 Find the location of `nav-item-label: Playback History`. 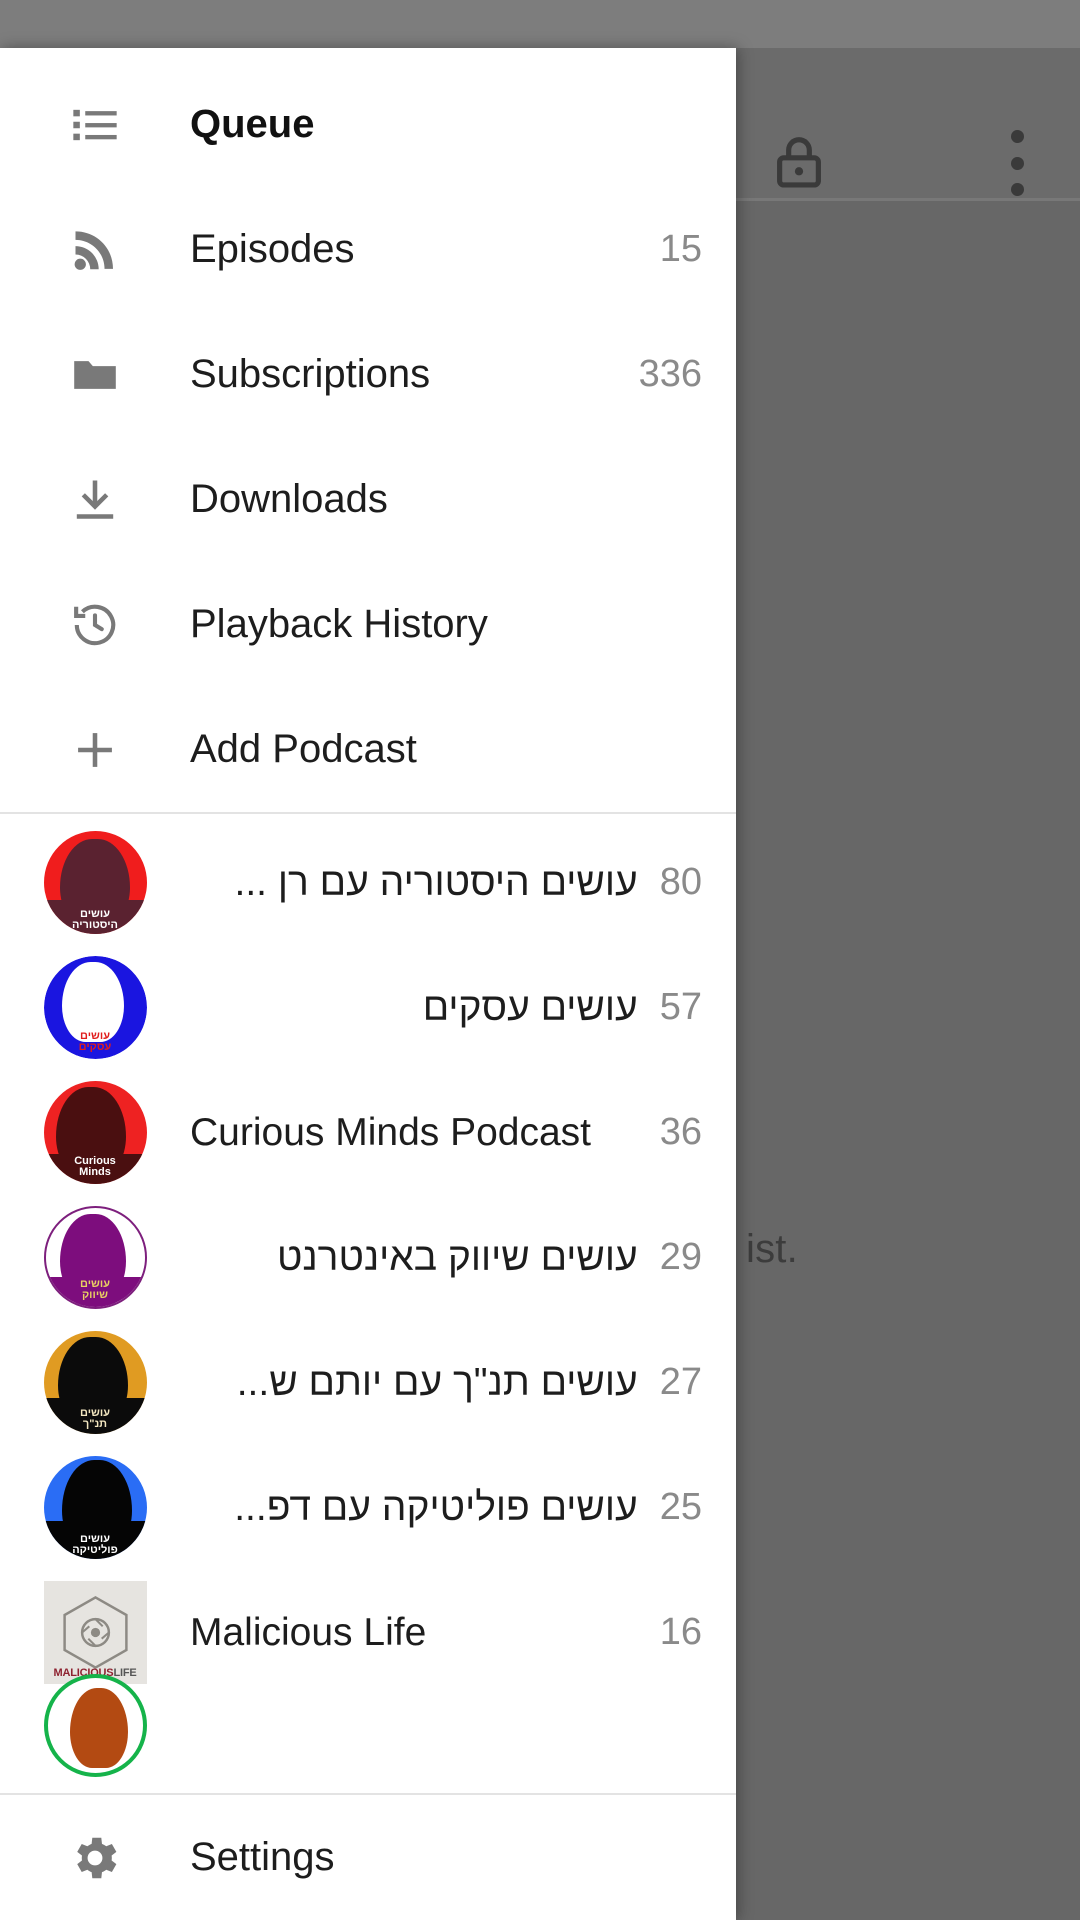

nav-item-label: Playback History is located at coordinates (339, 624).